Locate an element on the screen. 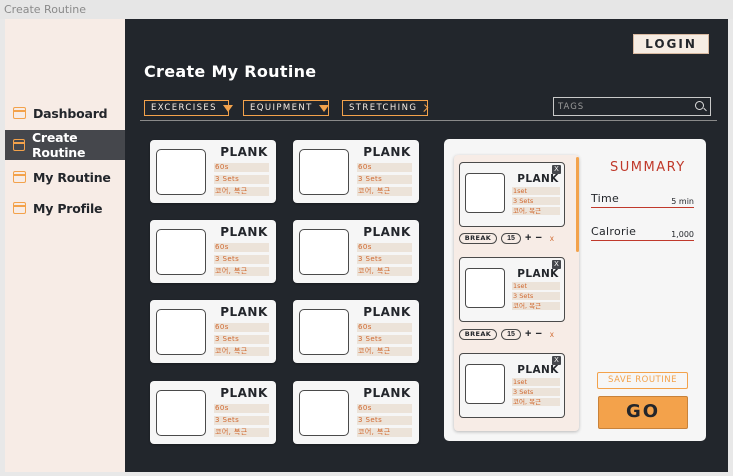 The width and height of the screenshot is (733, 476). calorie-label: Calrorie is located at coordinates (614, 231).